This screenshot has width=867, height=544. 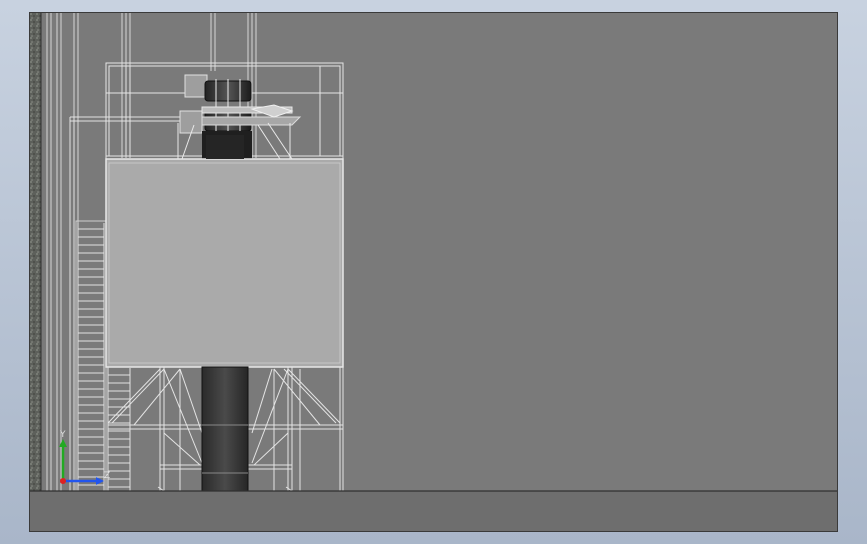 I want to click on ladder-rungs, so click(x=91, y=357).